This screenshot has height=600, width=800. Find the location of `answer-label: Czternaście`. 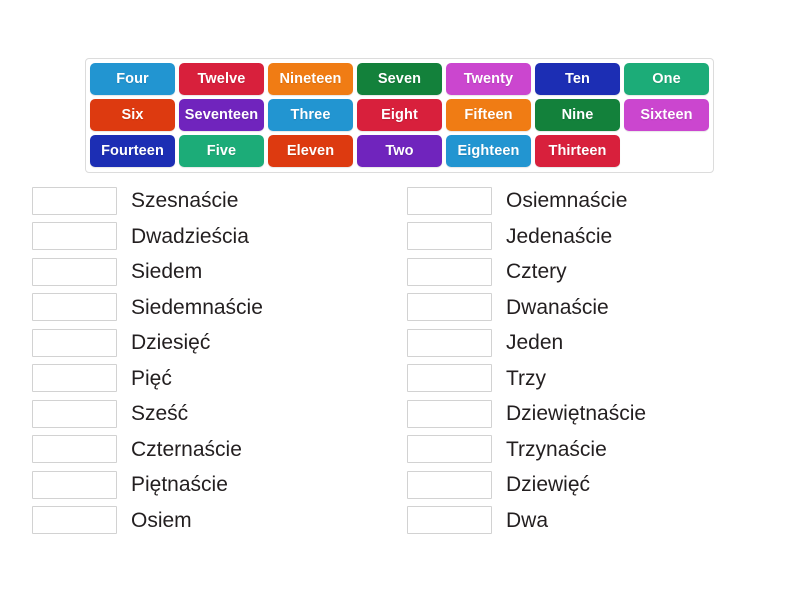

answer-label: Czternaście is located at coordinates (186, 449).